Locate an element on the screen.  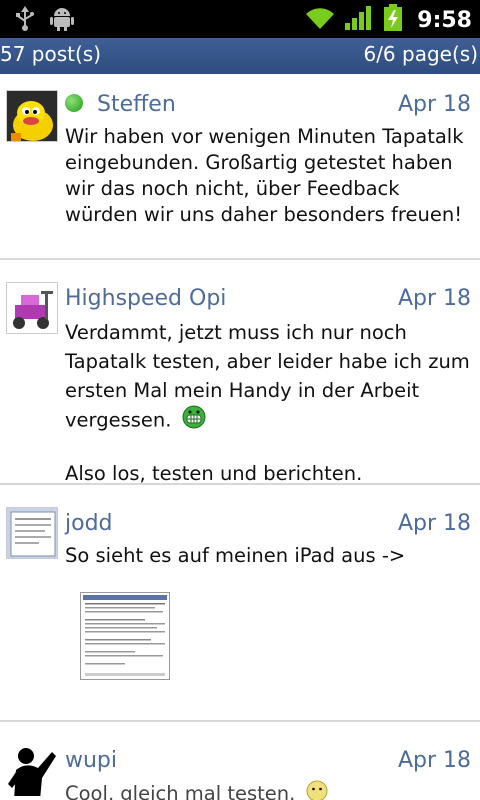
post-body: So sieht es auf meinen iPad aus -> is located at coordinates (235, 555).